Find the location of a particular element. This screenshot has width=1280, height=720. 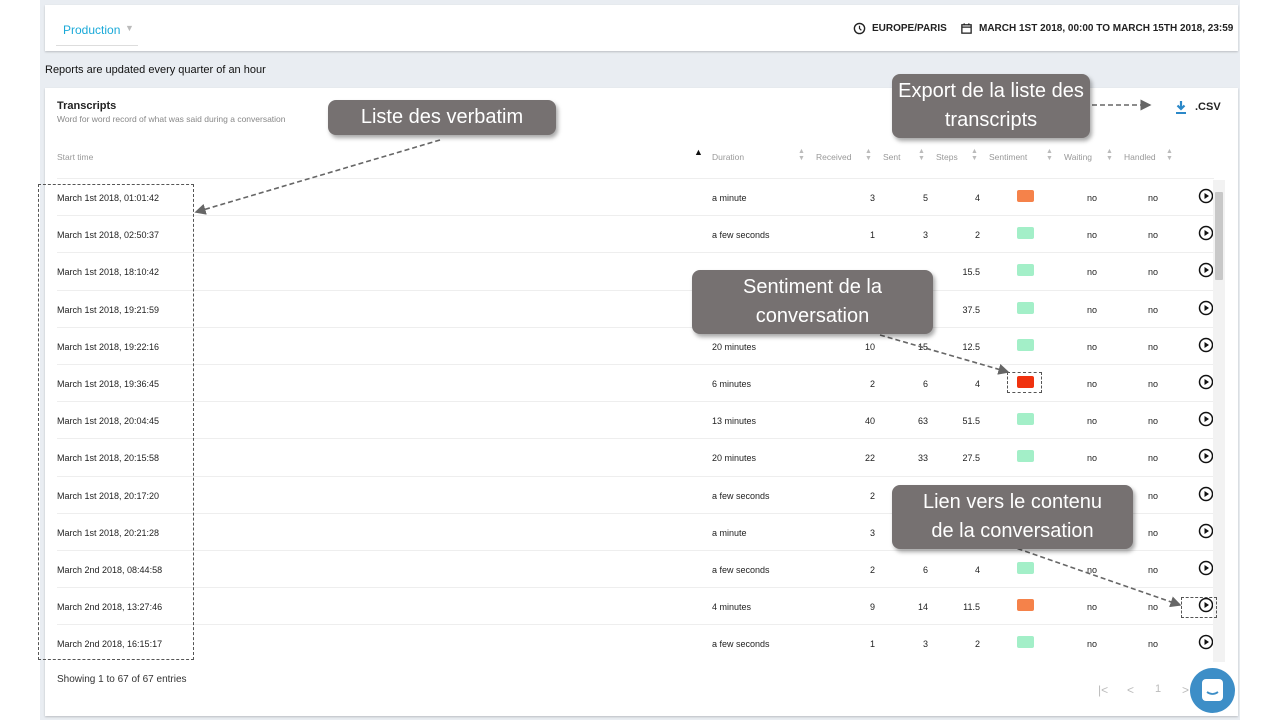

callout-export: Export de la liste des transcripts is located at coordinates (991, 106).